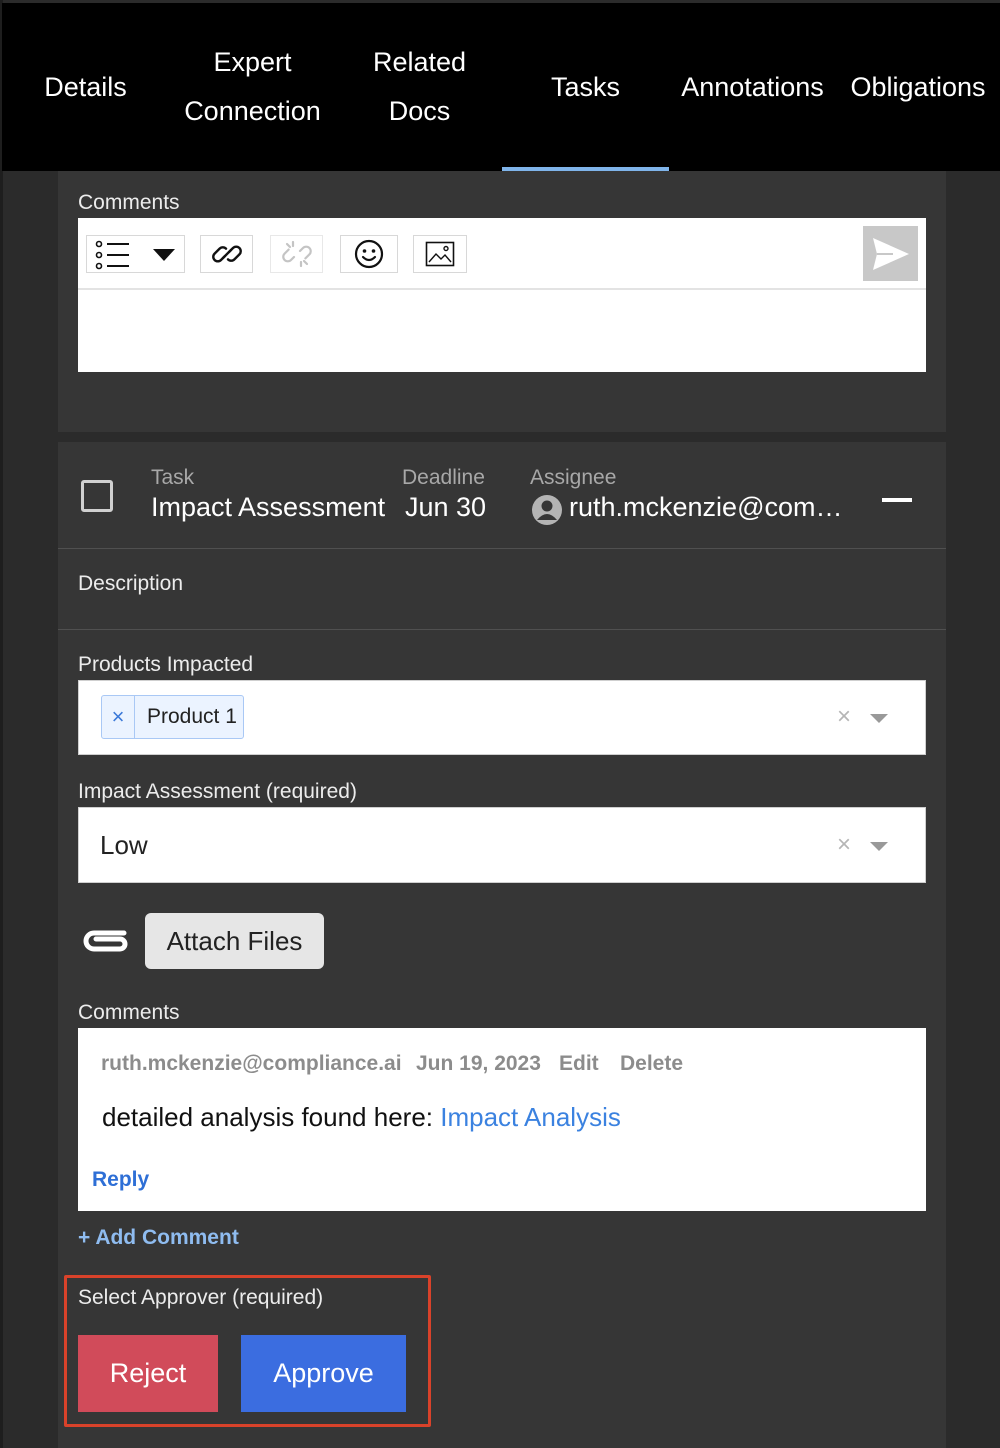 Image resolution: width=1000 pixels, height=1448 pixels. I want to click on products-impacted-label: Products Impacted, so click(166, 664).